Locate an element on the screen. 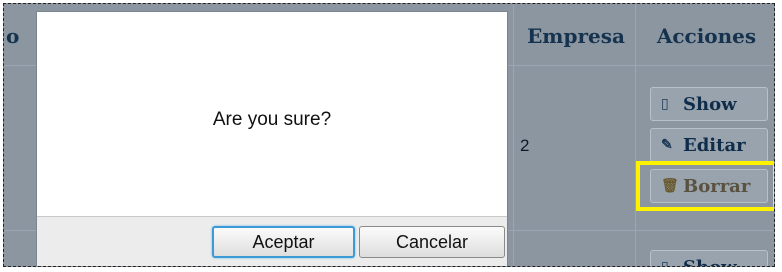  column-header-partial: o is located at coordinates (13, 36).